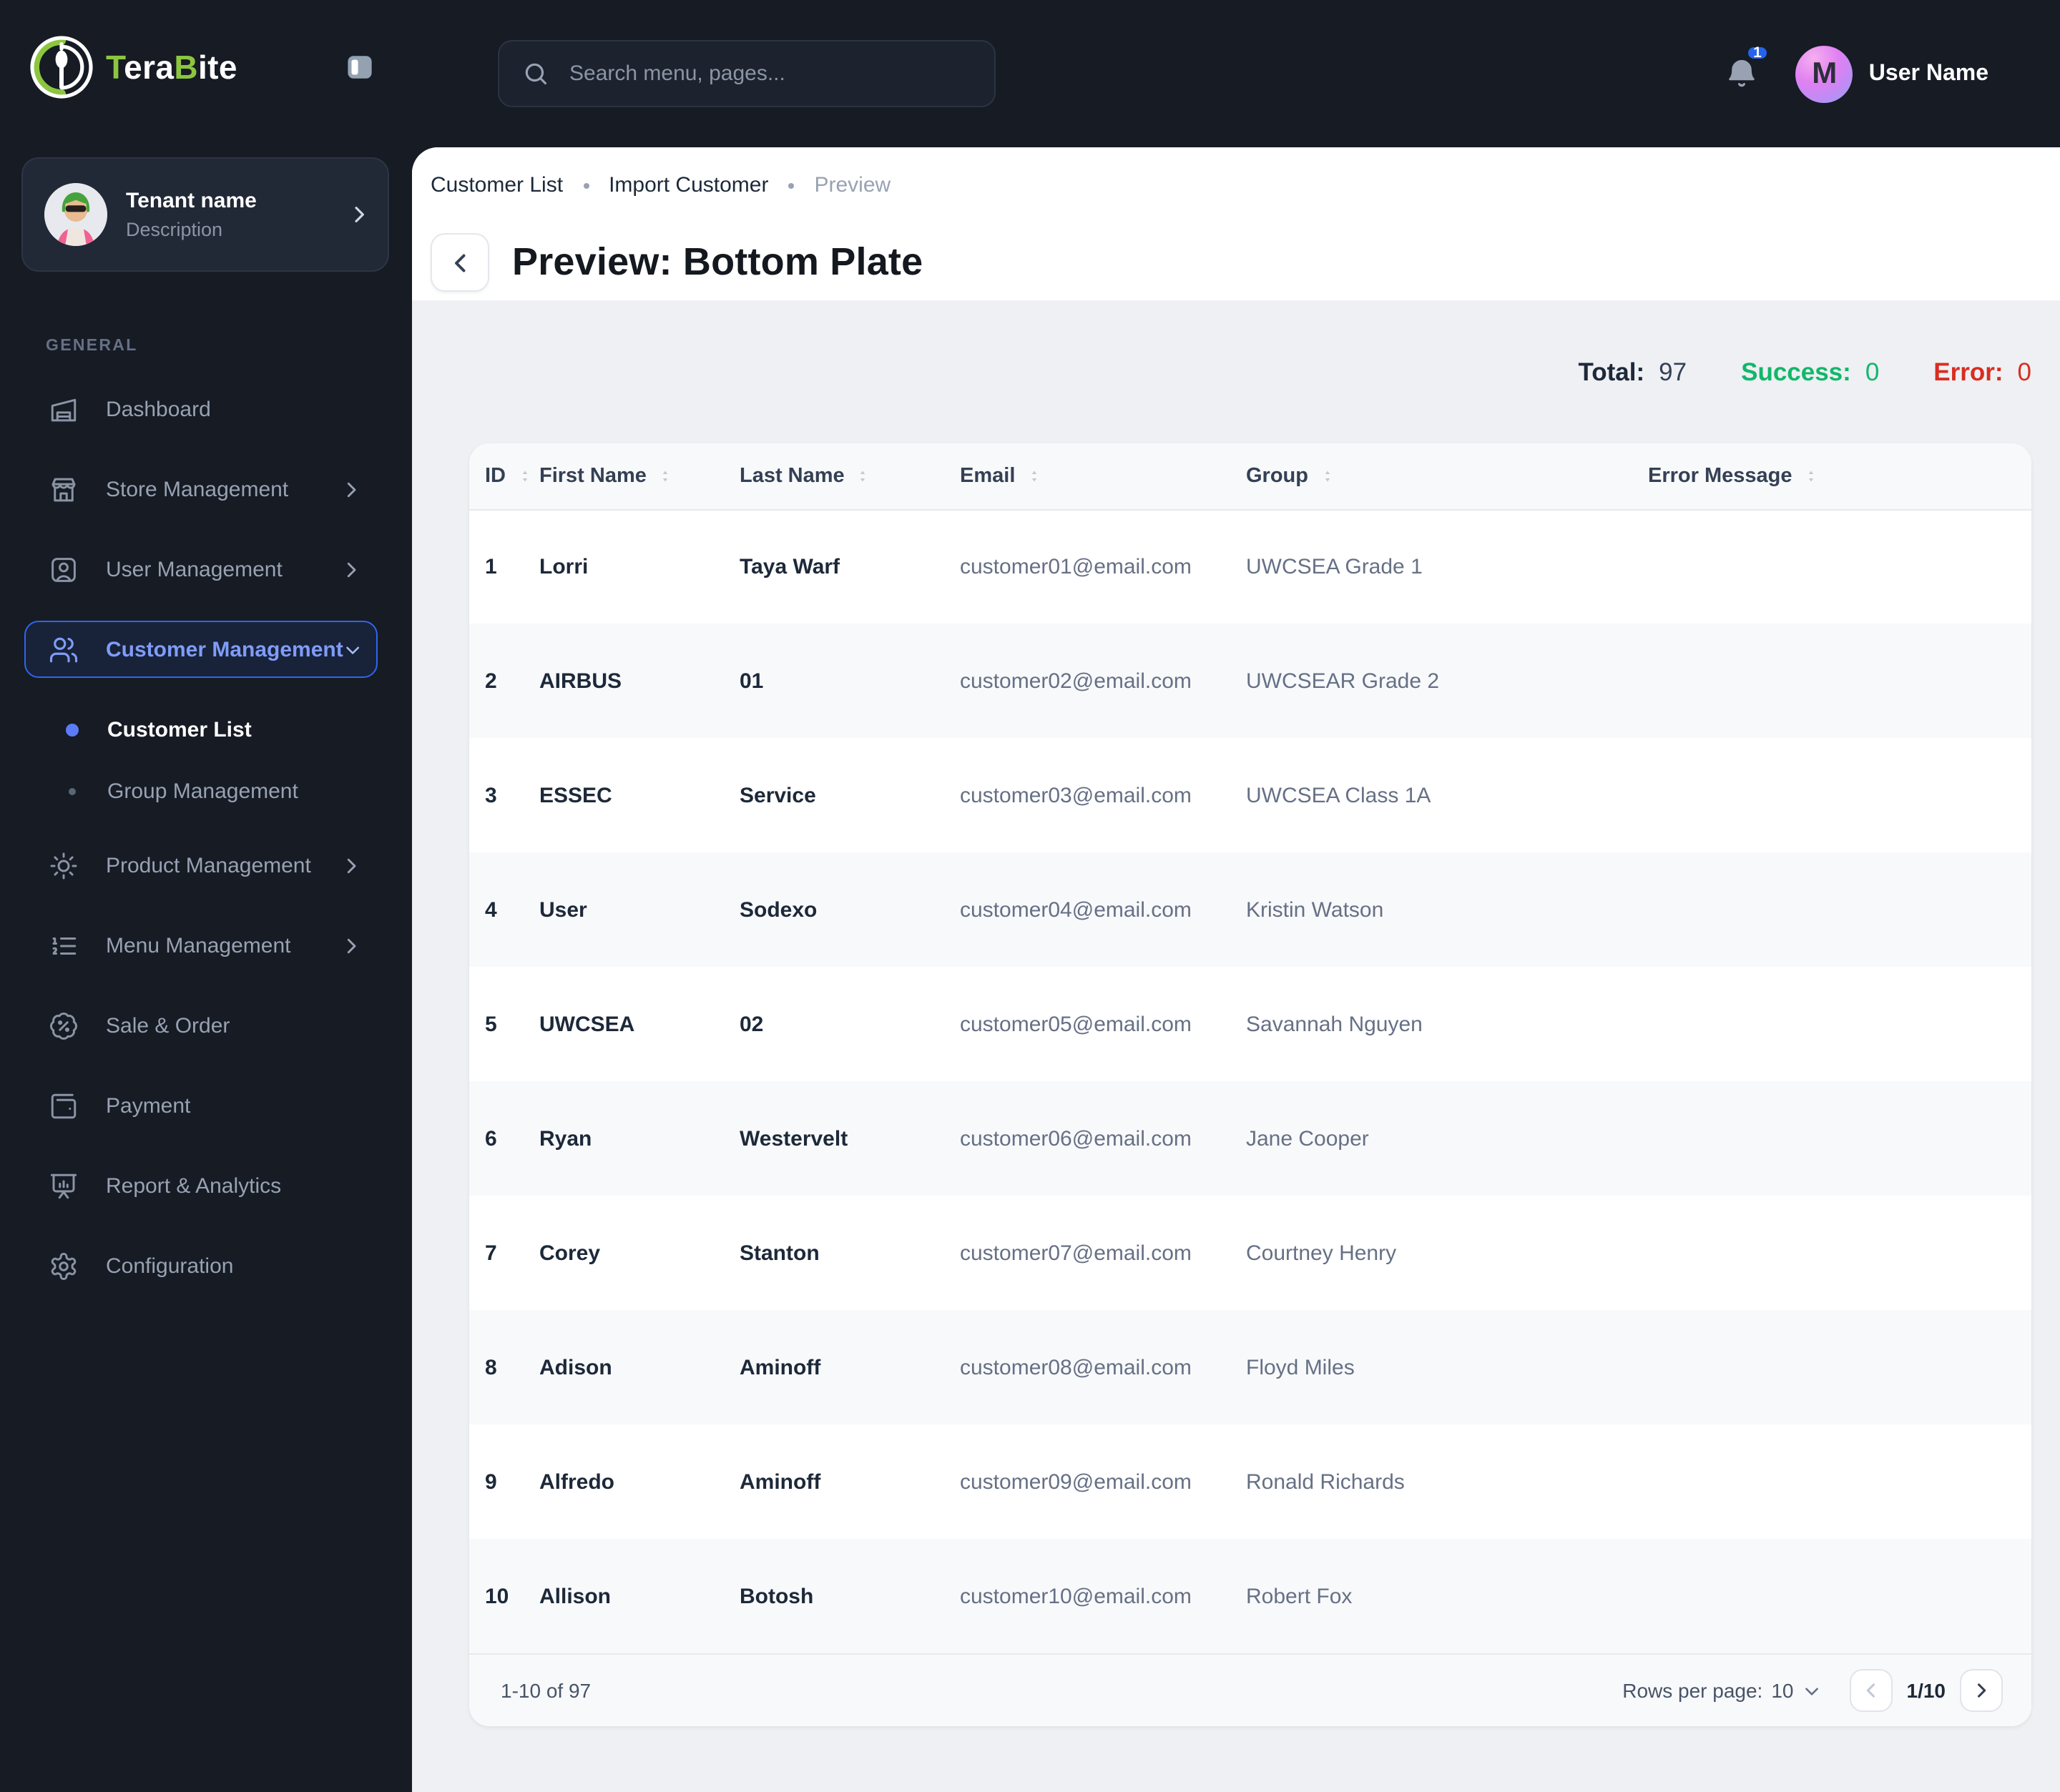 The width and height of the screenshot is (2060, 1792). What do you see at coordinates (853, 185) in the screenshot?
I see `breadcrumb-preview: Preview` at bounding box center [853, 185].